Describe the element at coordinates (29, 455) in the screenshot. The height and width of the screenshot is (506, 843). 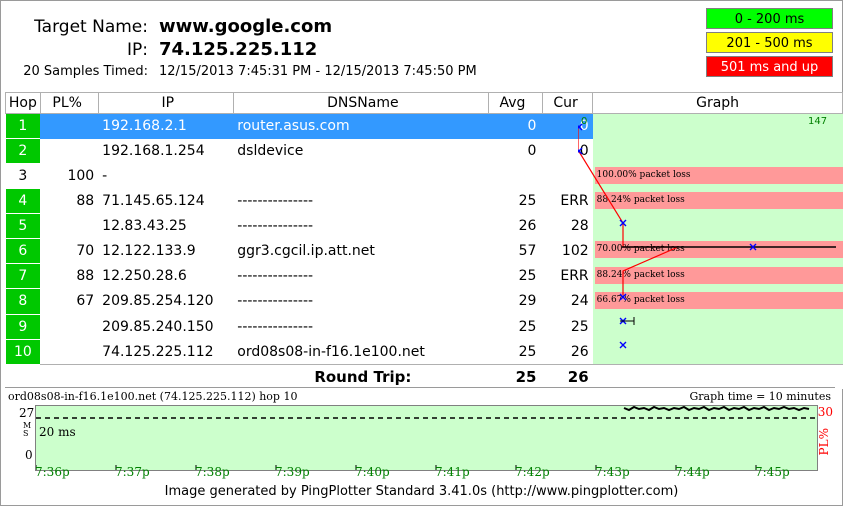
I see `y-min-label: 0` at that location.